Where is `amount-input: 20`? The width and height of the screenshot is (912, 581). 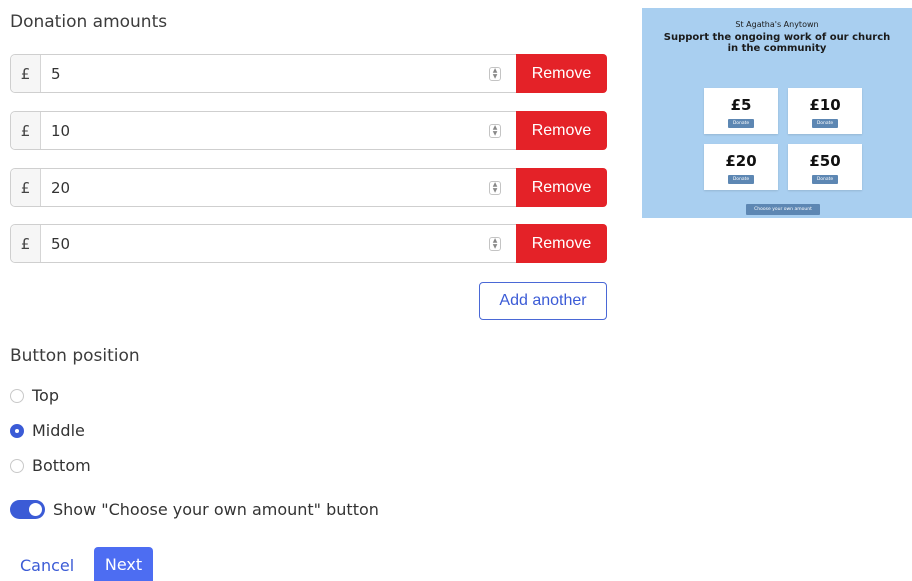
amount-input: 20 is located at coordinates (265, 188).